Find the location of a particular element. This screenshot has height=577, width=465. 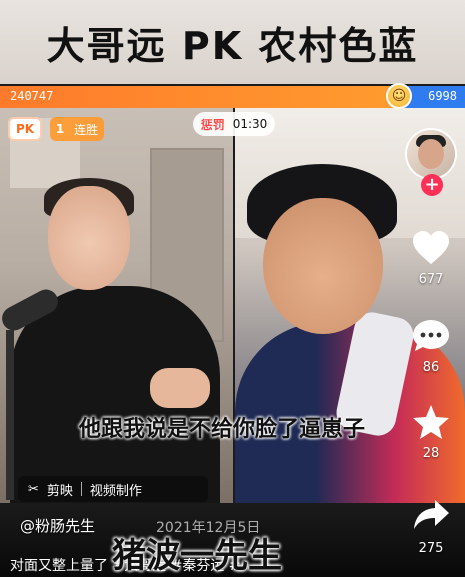

like-button: 677 is located at coordinates (431, 257).